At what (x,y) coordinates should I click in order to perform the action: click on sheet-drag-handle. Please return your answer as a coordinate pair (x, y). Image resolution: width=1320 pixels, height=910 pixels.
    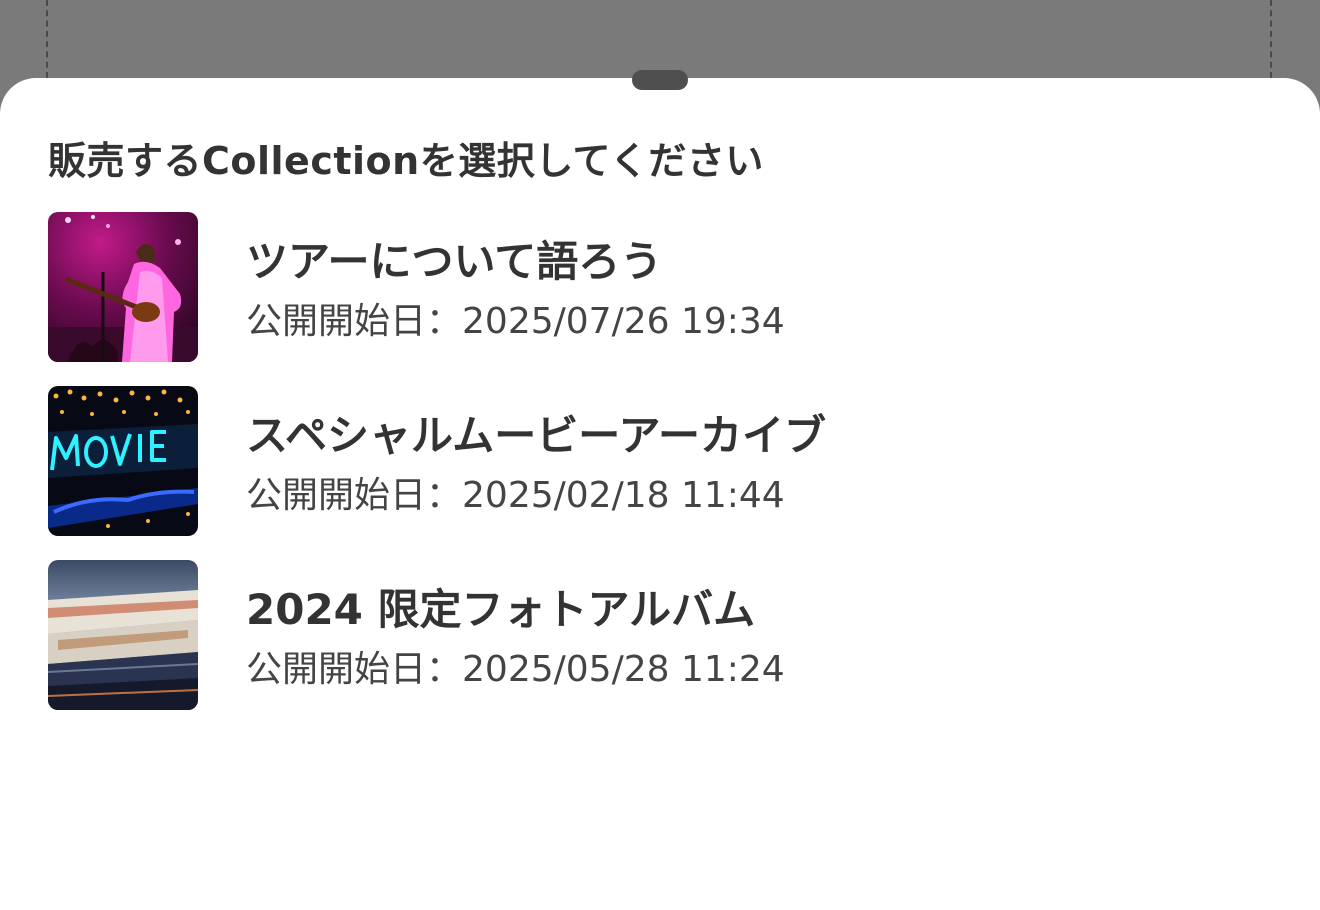
    Looking at the image, I should click on (660, 80).